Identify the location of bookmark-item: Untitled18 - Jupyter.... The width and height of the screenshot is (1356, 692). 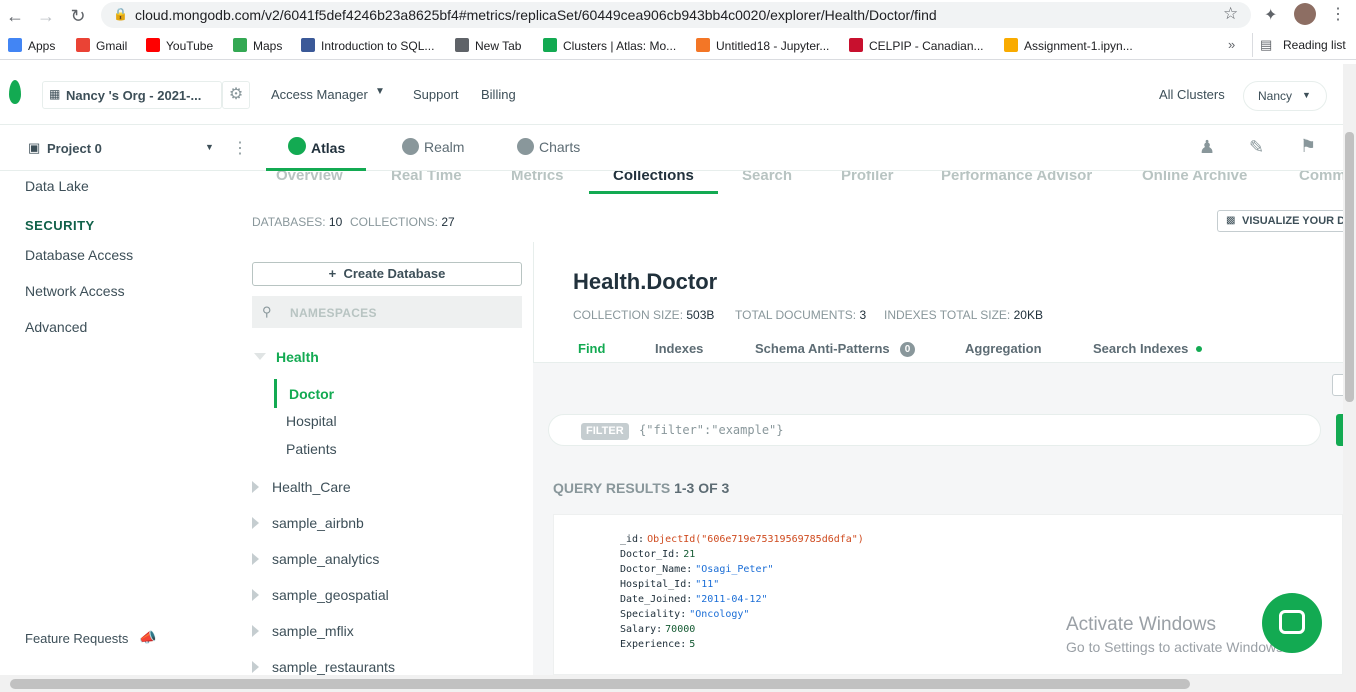
(762, 45).